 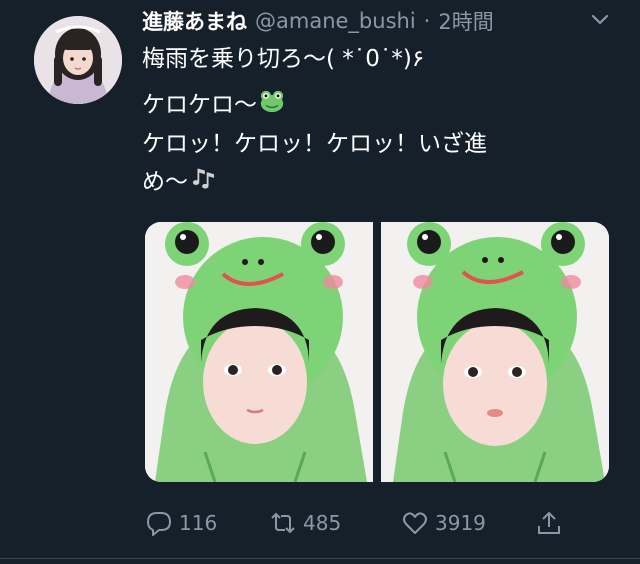 What do you see at coordinates (335, 21) in the screenshot?
I see `author-handle: @amane_bushi` at bounding box center [335, 21].